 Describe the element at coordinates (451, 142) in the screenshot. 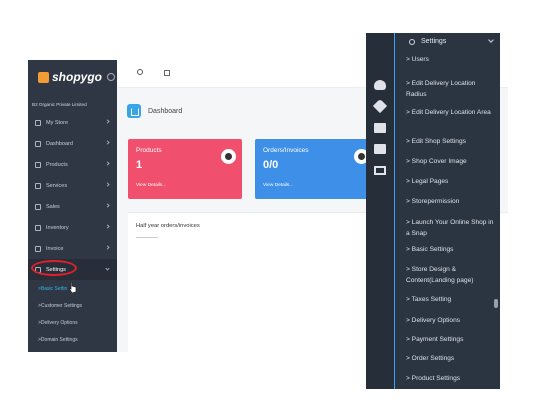

I see `settings-menu-item: > Edit Shop Settings` at that location.